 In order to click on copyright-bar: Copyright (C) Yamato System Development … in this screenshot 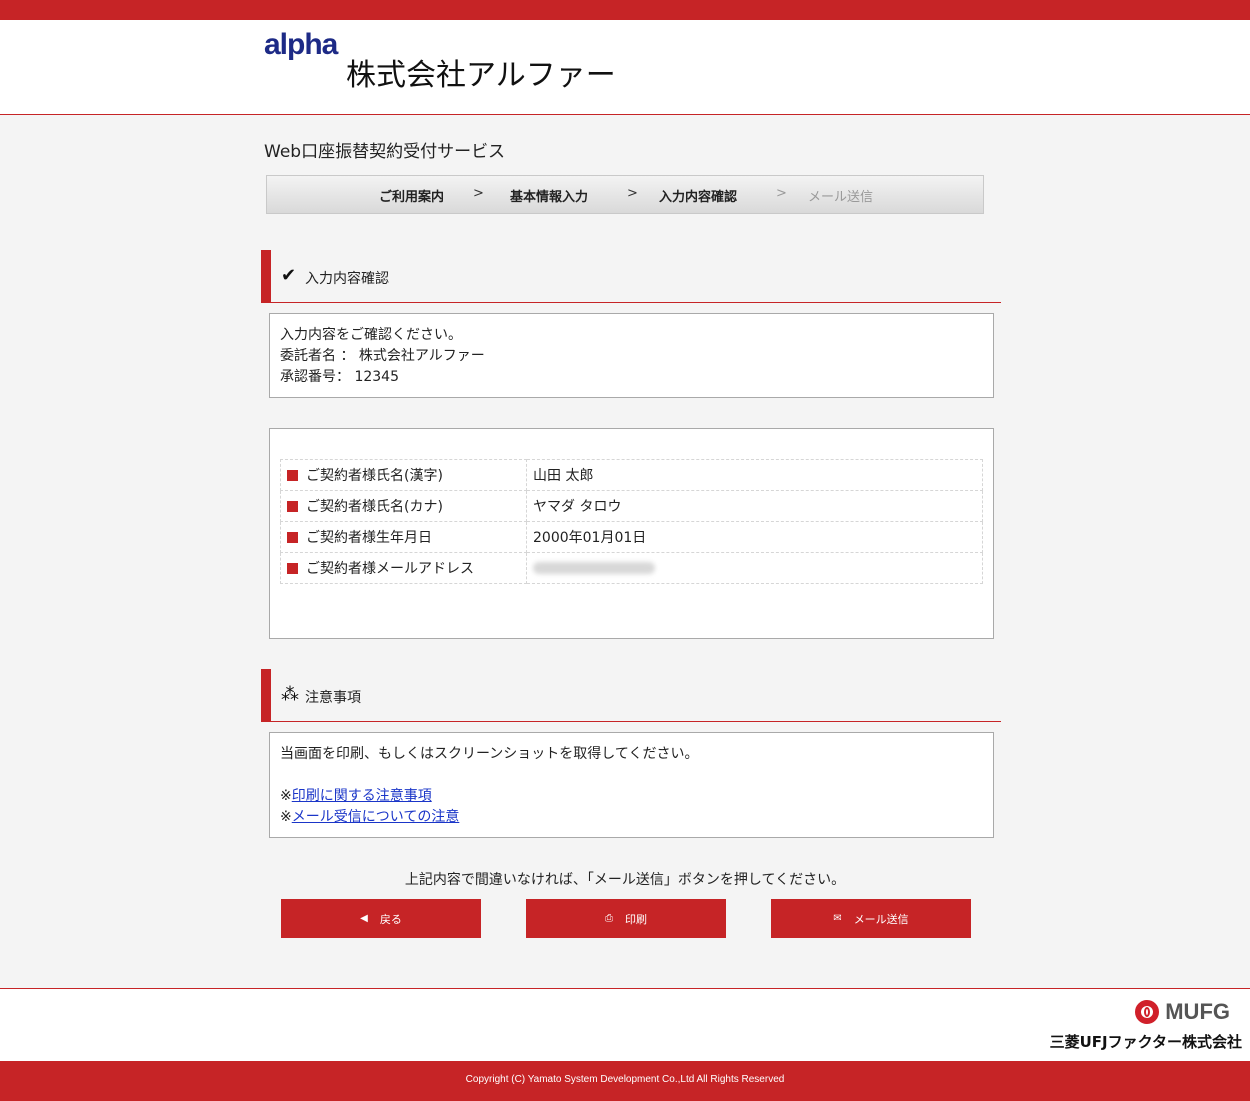, I will do `click(625, 1081)`.